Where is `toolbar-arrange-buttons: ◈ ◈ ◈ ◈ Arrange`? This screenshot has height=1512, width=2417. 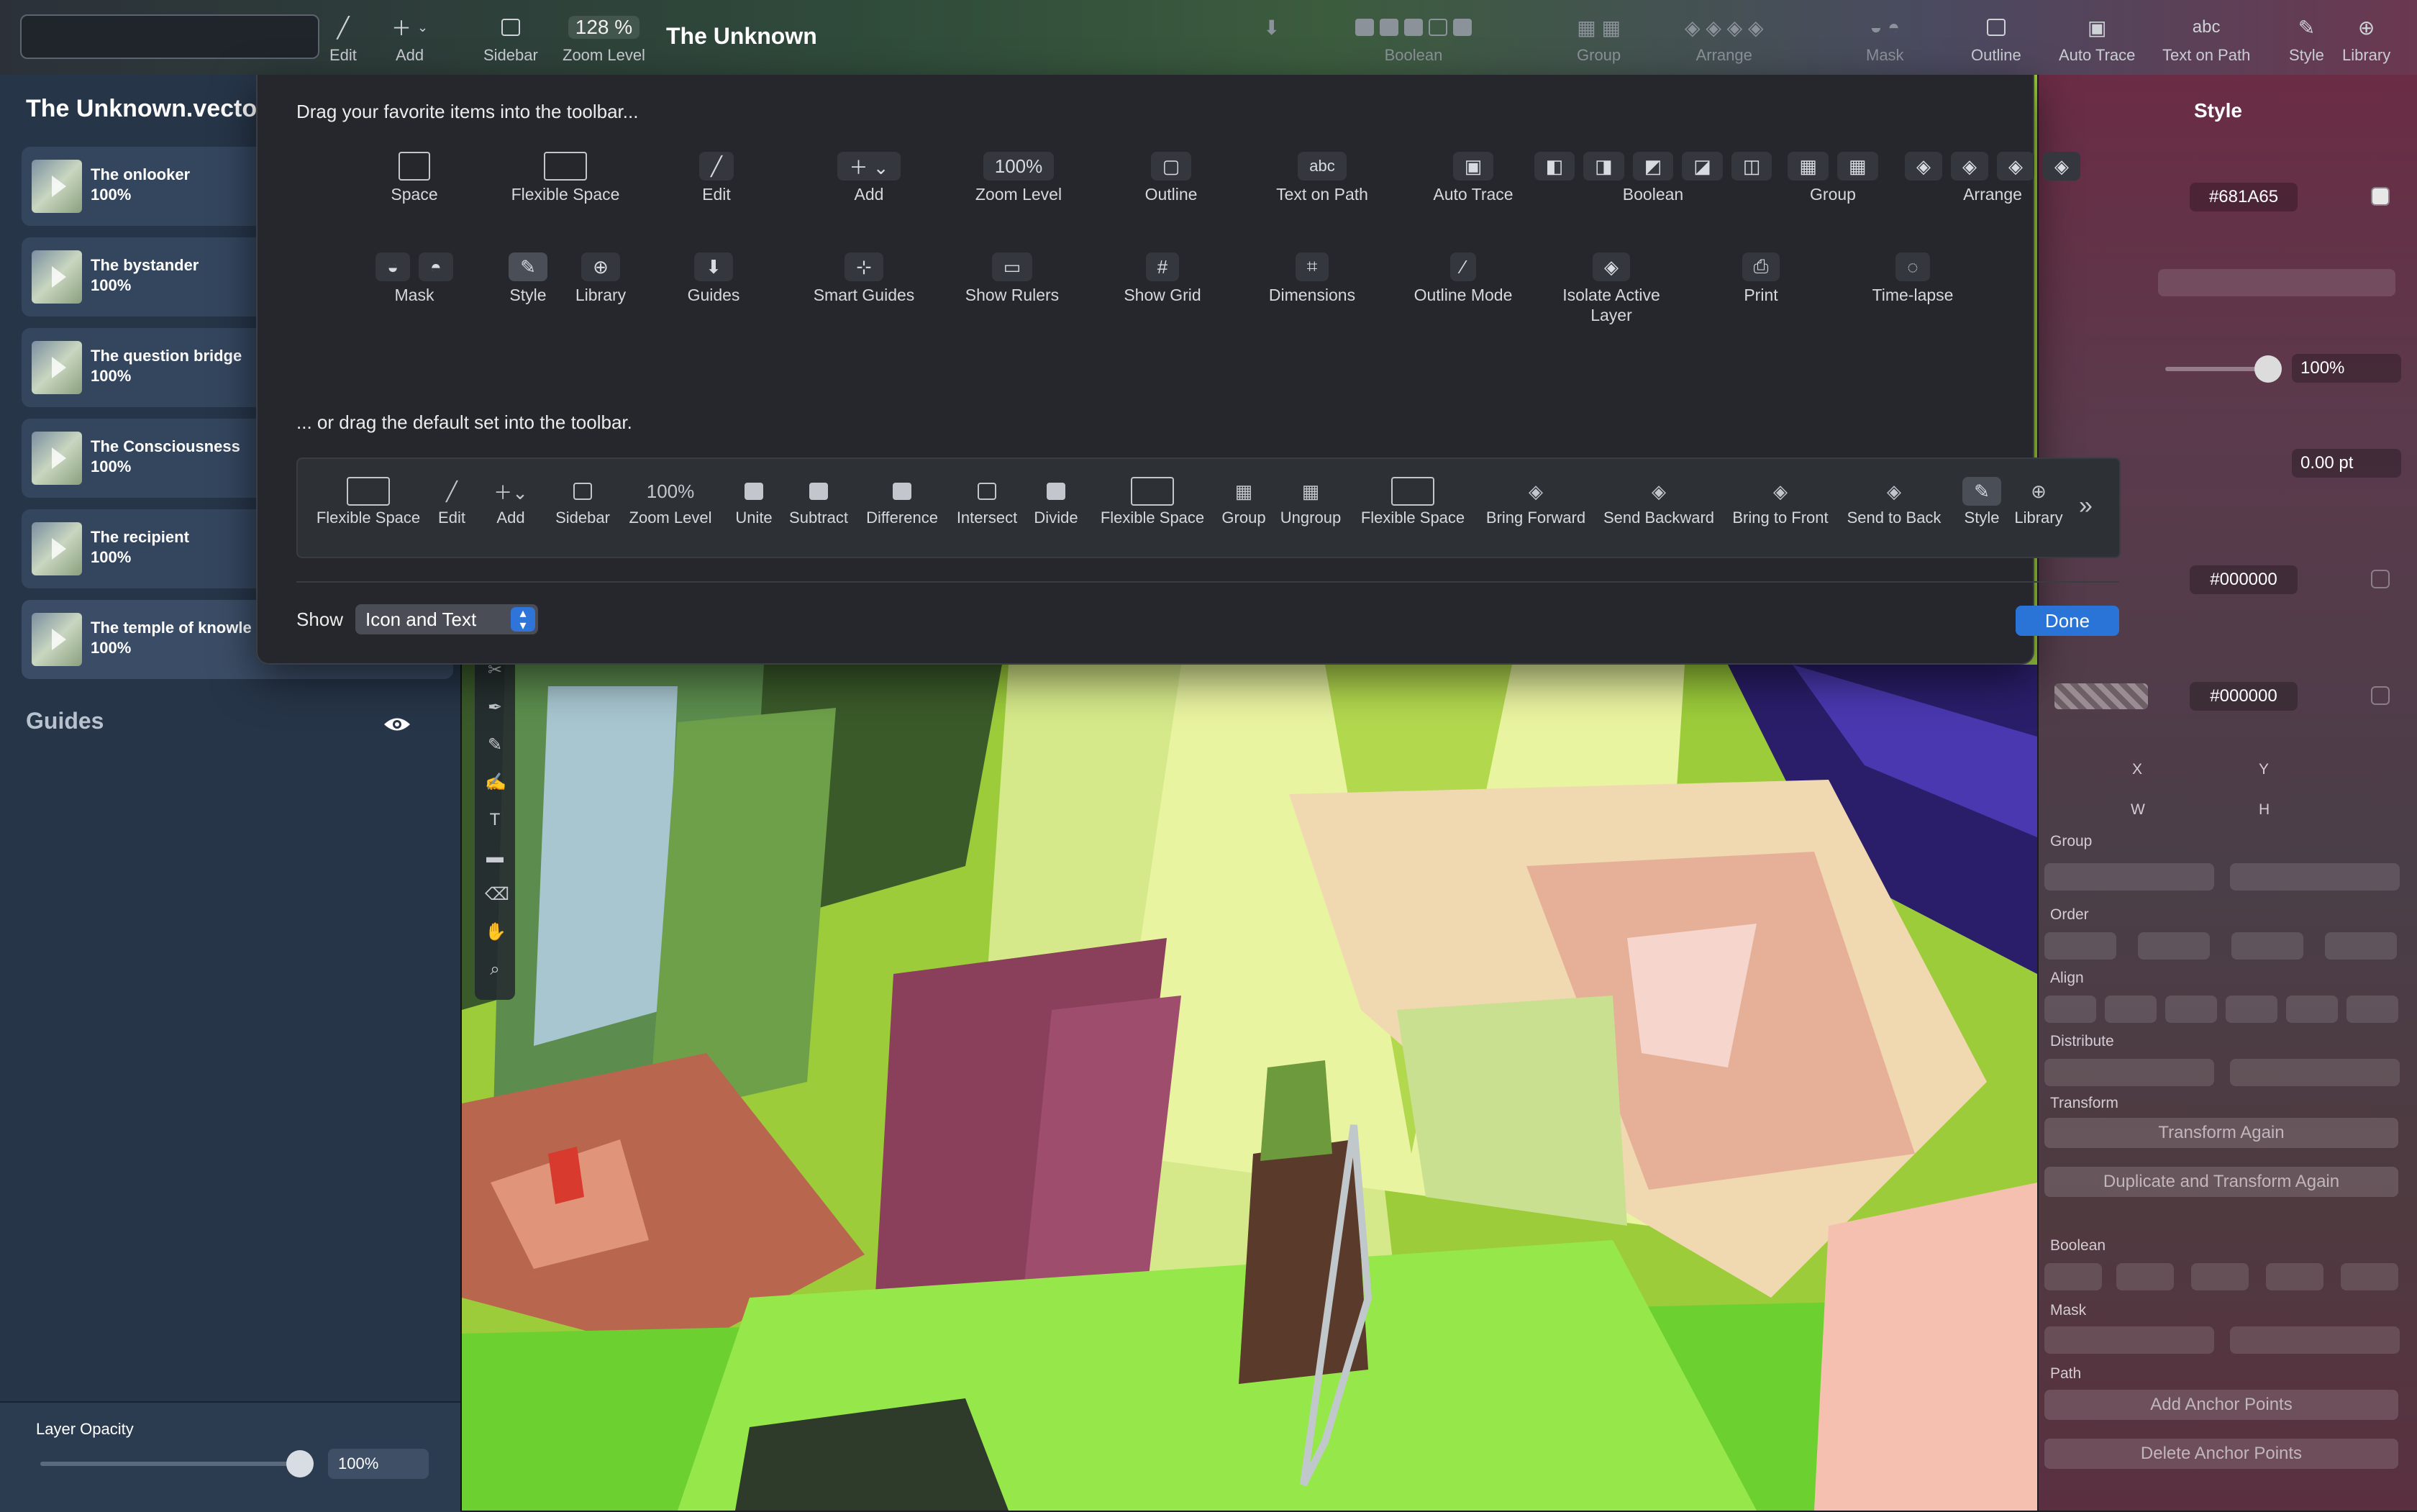
toolbar-arrange-buttons: ◈ ◈ ◈ ◈ Arrange is located at coordinates (1724, 37).